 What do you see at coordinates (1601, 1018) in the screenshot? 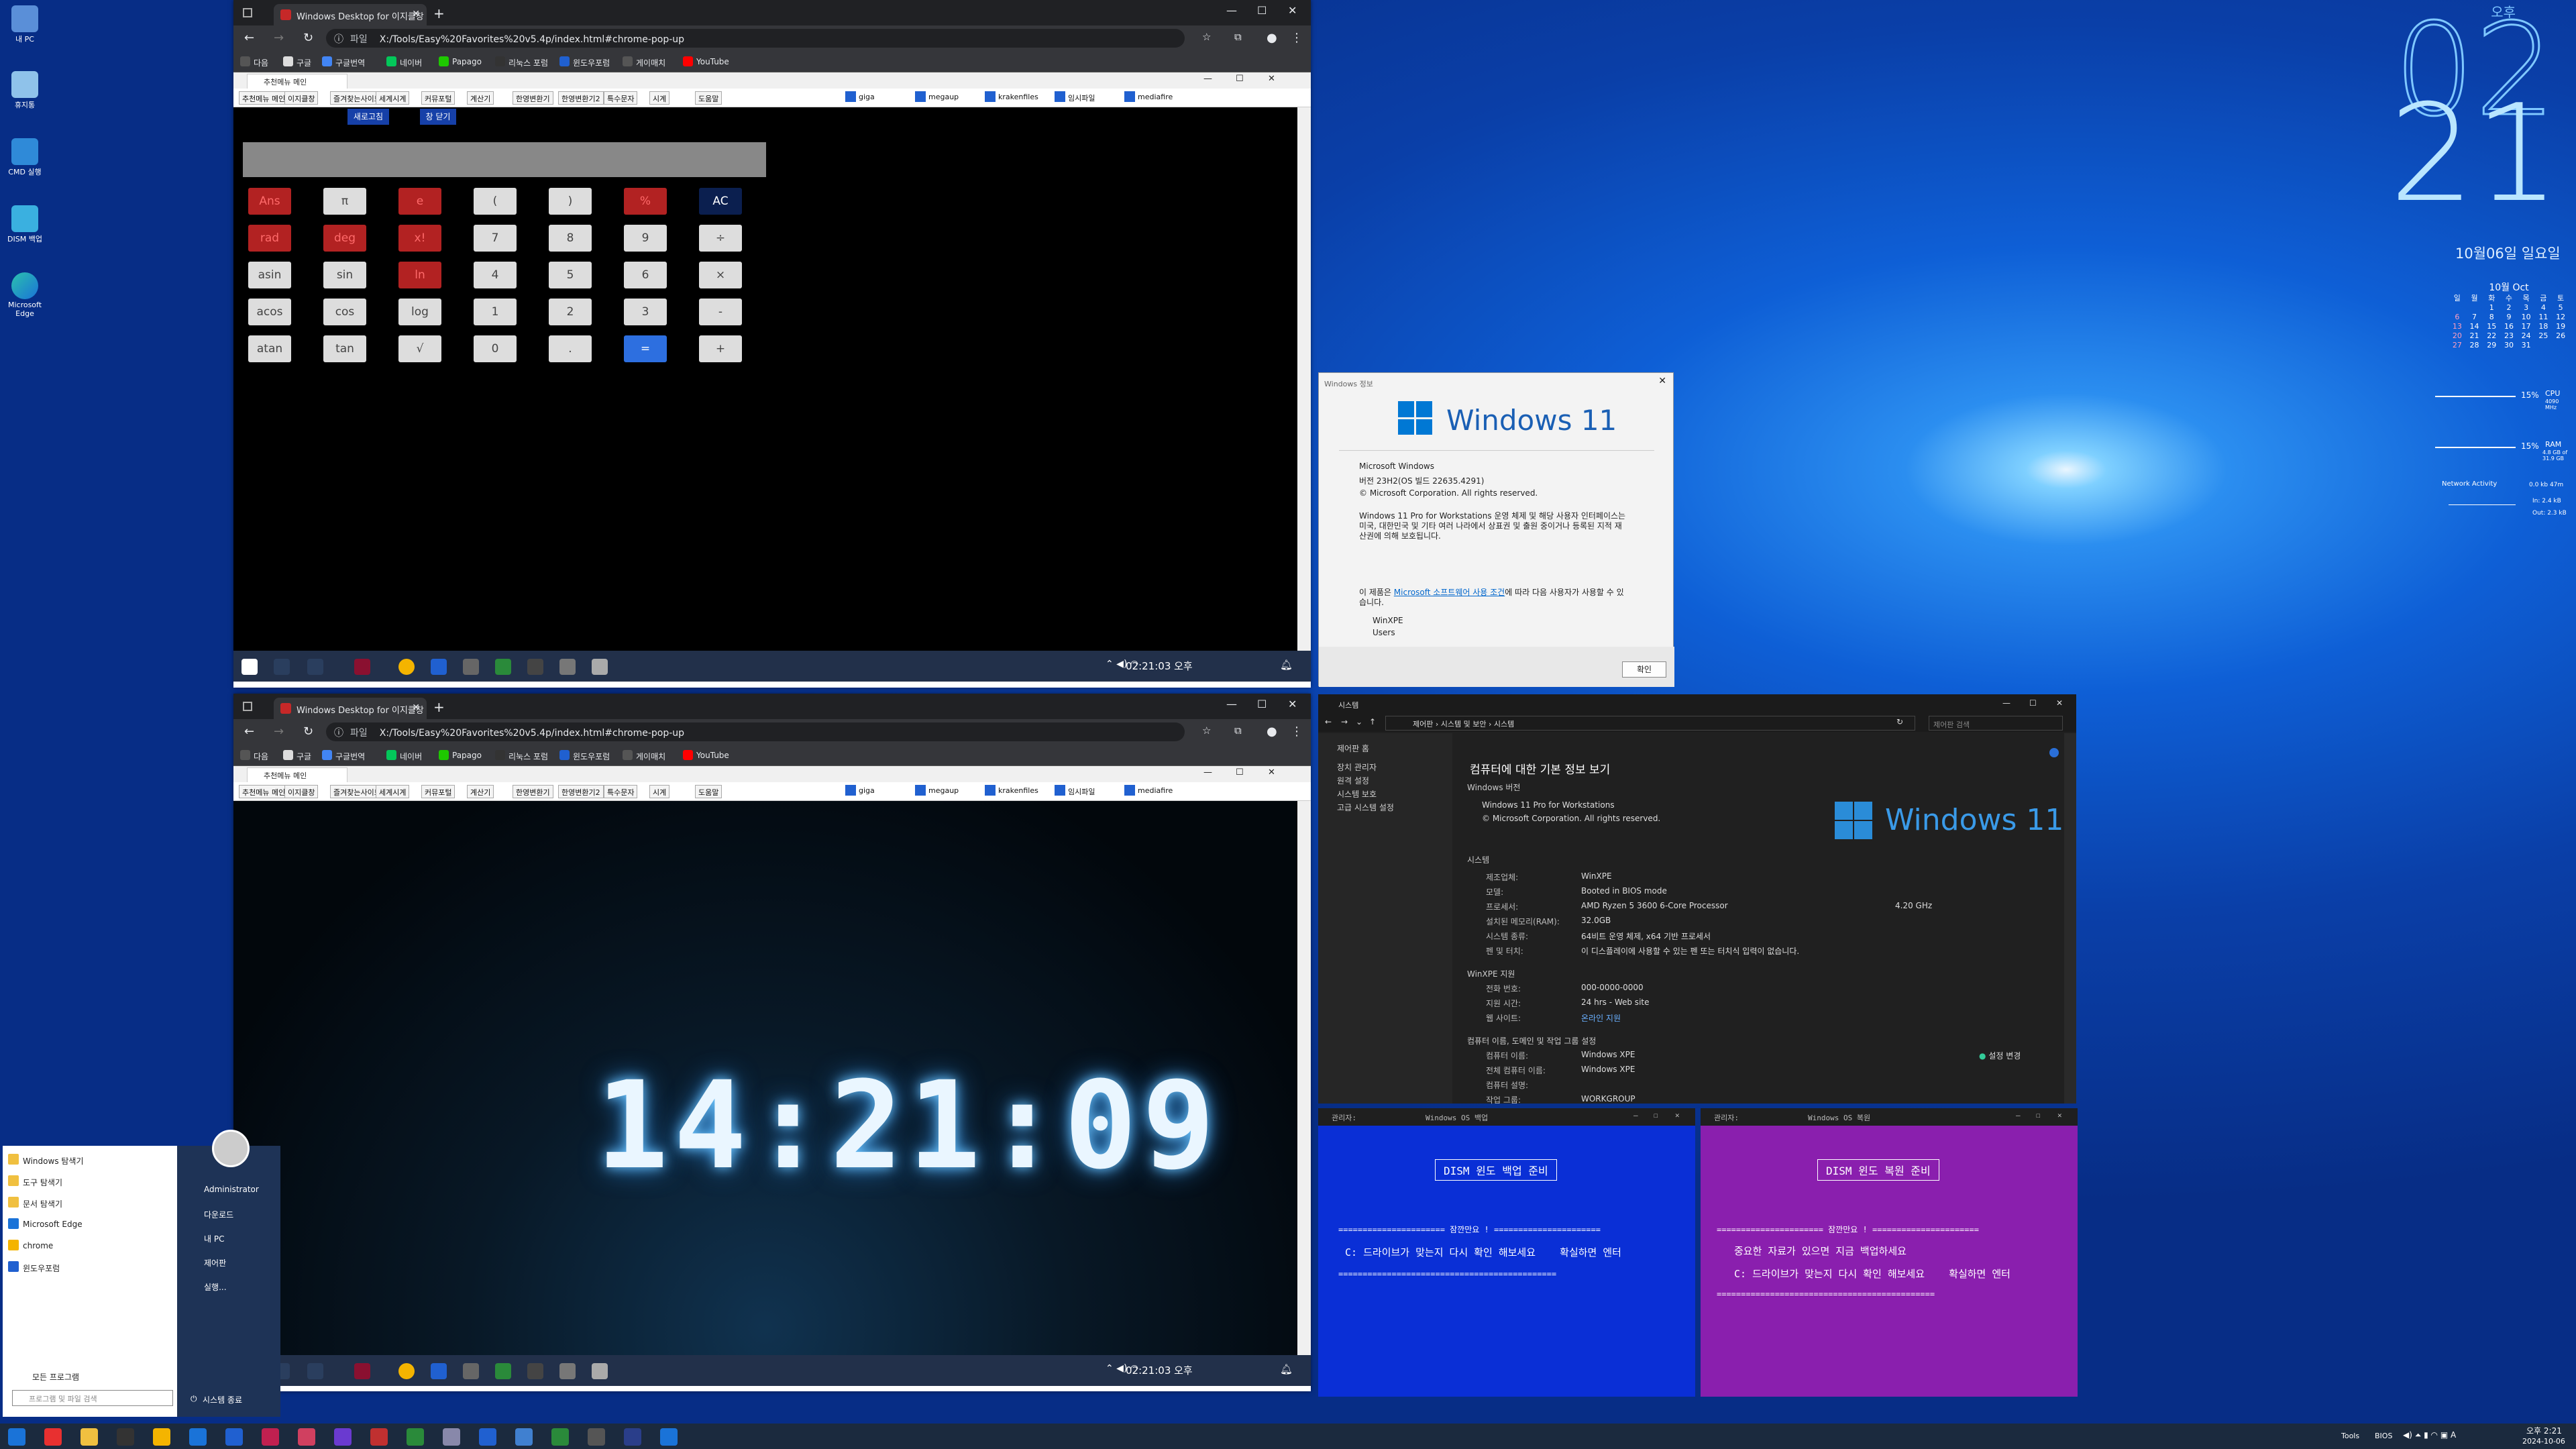
I see `info-value: 온라인 지원` at bounding box center [1601, 1018].